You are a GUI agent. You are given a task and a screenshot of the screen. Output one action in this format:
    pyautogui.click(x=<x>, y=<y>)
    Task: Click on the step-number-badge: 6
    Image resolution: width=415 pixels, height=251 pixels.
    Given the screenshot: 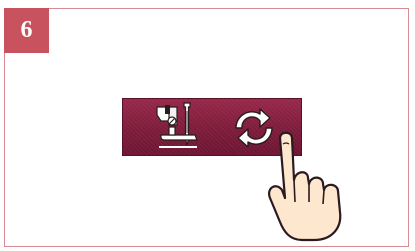 What is the action you would take?
    pyautogui.click(x=26, y=30)
    